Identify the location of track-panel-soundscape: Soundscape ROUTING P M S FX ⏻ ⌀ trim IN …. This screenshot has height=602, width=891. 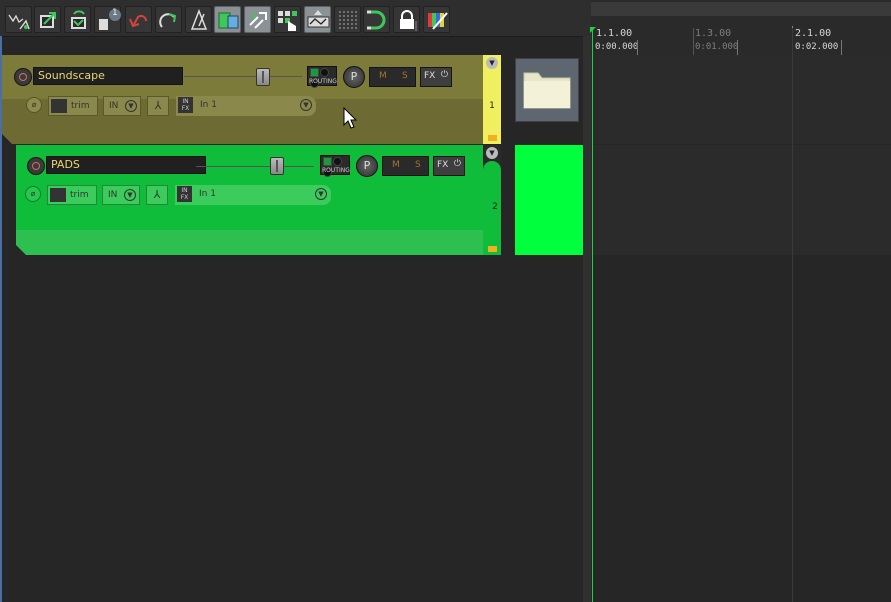
(243, 99).